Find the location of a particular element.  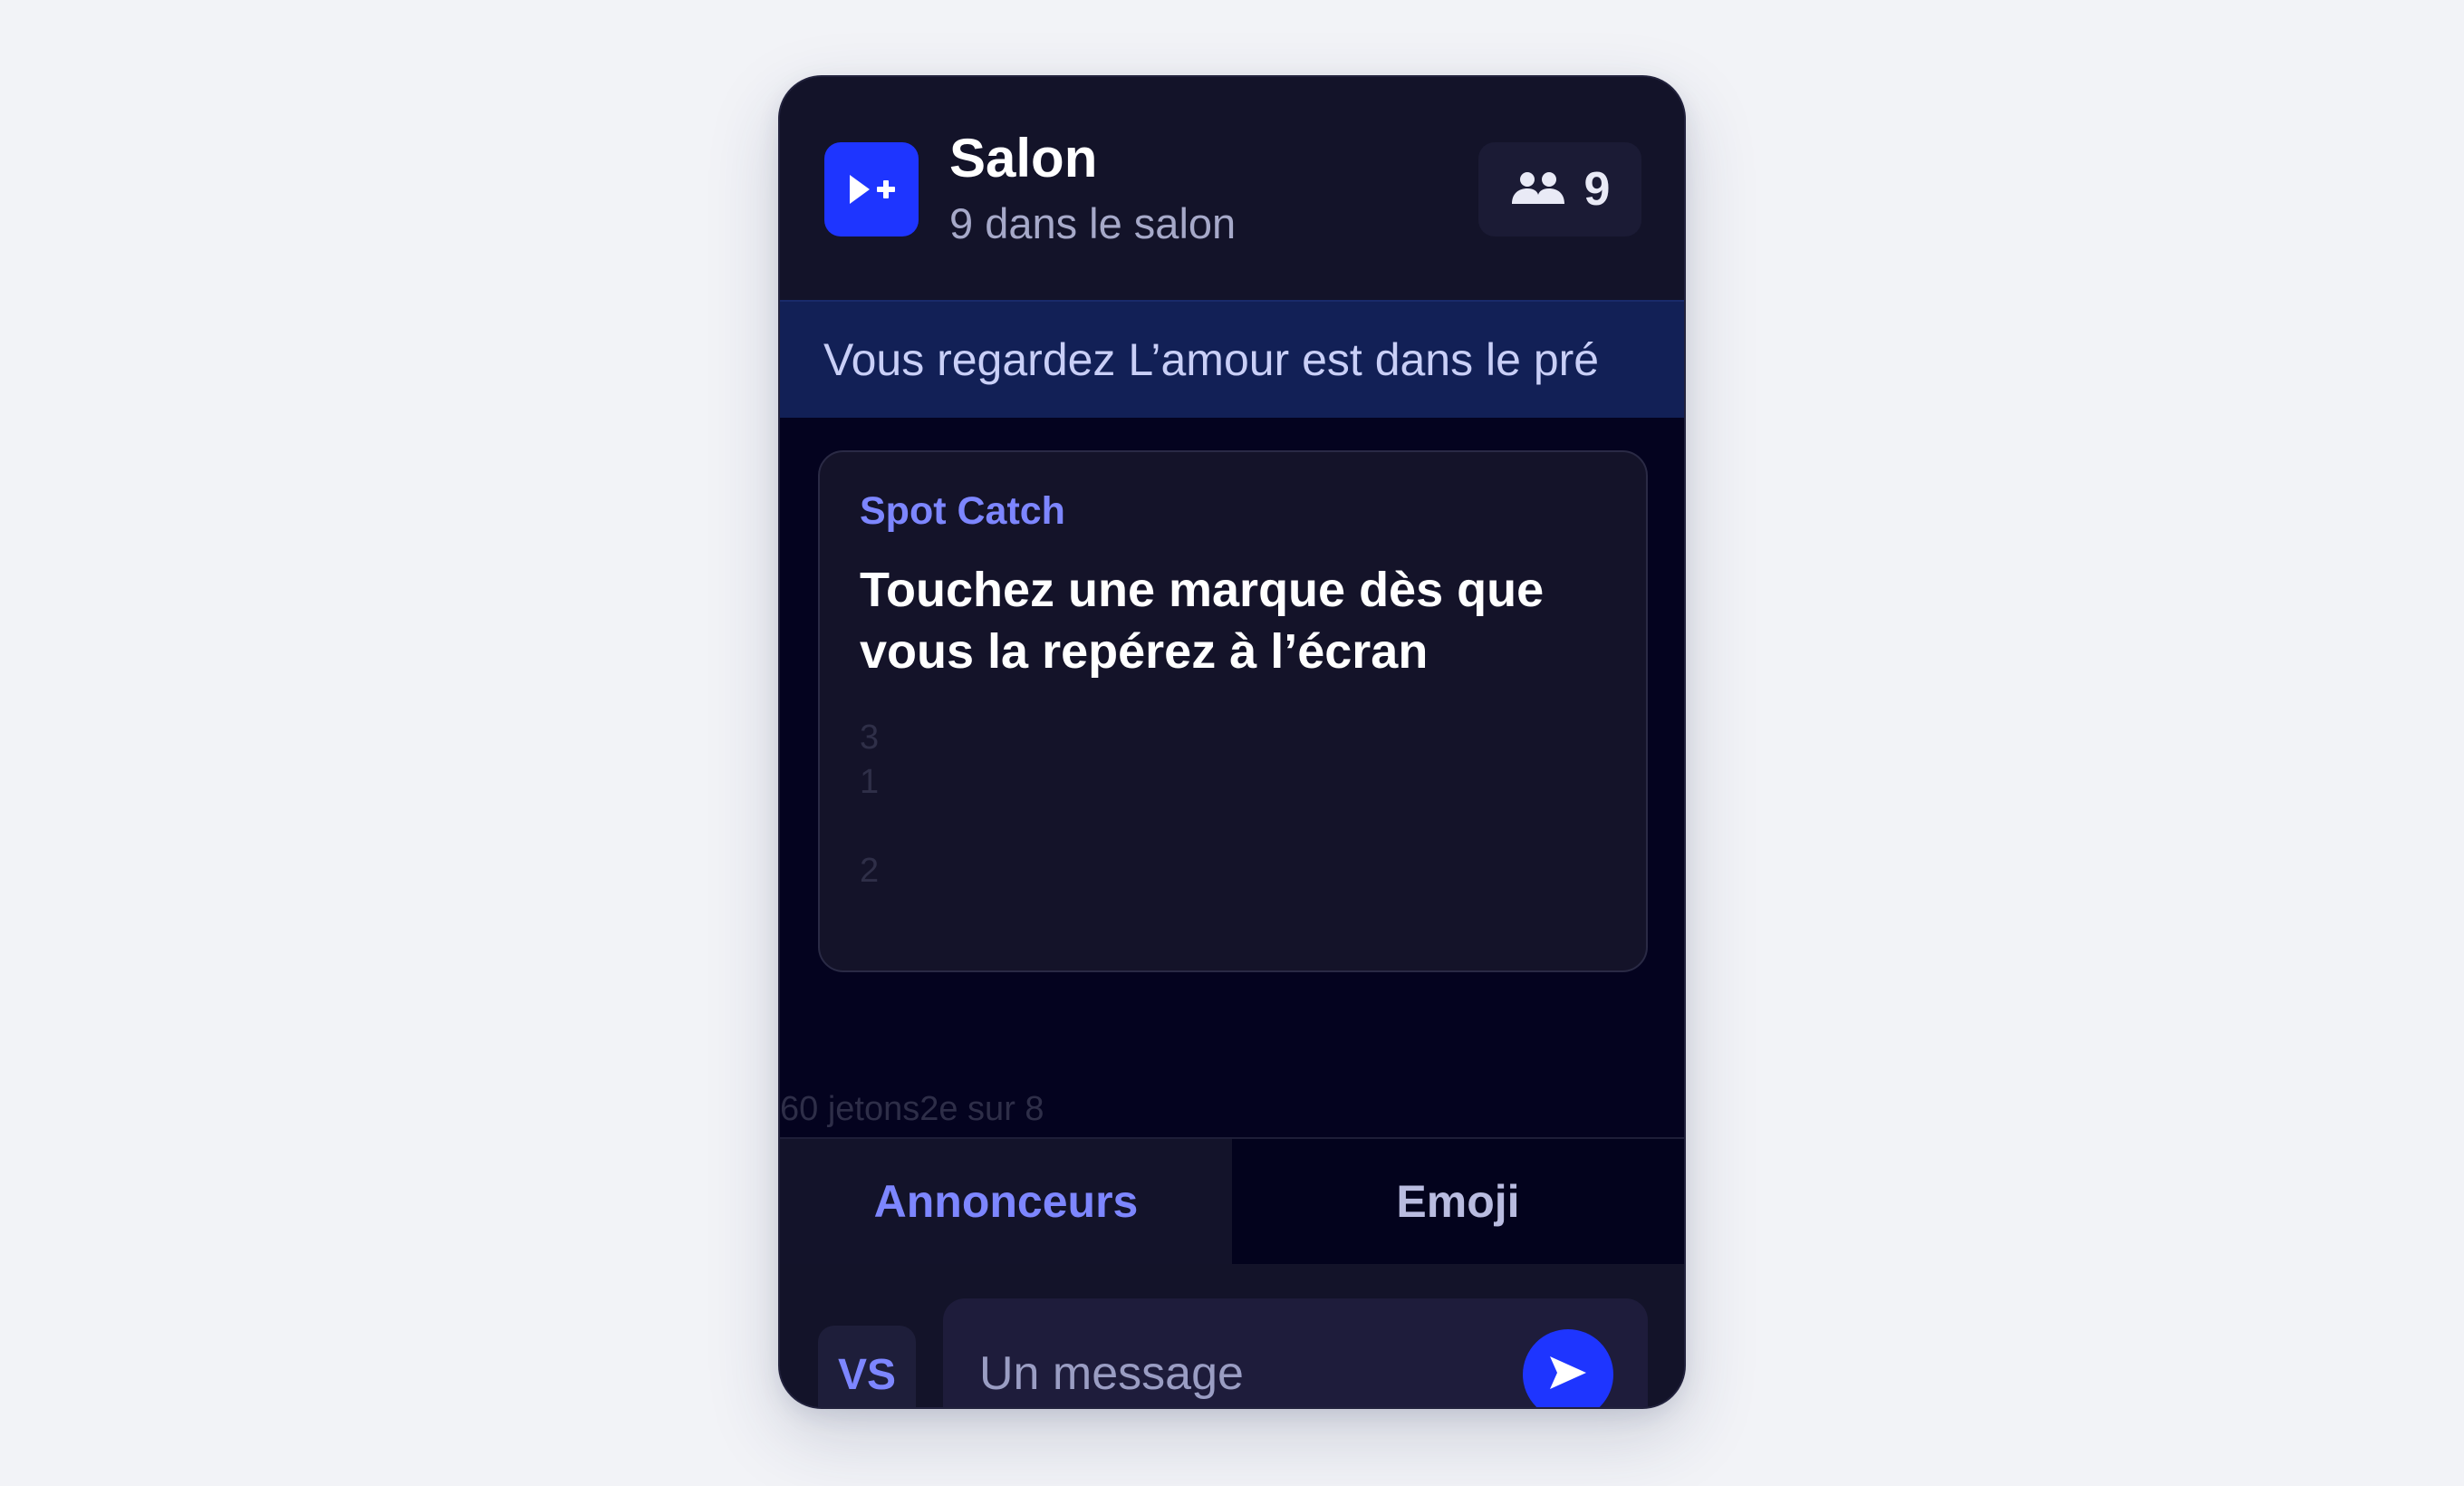

viewers-badge: 9 is located at coordinates (1560, 189).